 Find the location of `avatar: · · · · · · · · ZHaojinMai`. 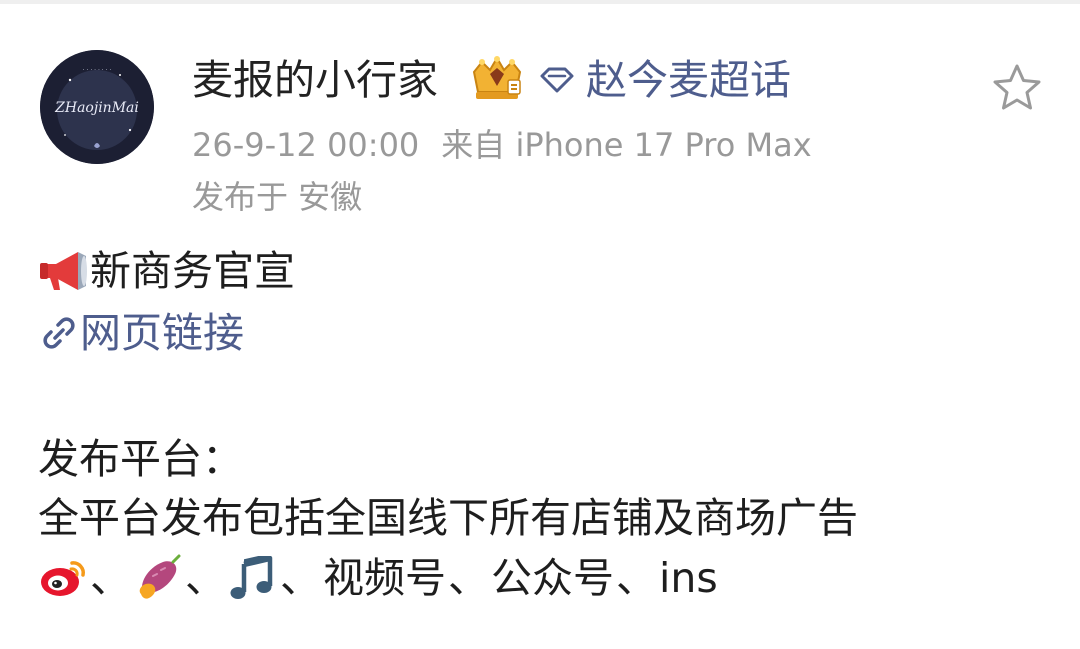

avatar: · · · · · · · · ZHaojinMai is located at coordinates (97, 107).